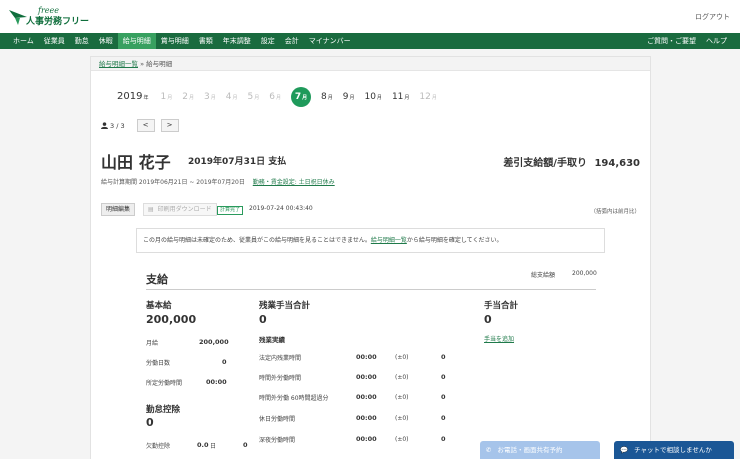  Describe the element at coordinates (716, 41) in the screenshot. I see `nav-help: ヘルプ` at that location.